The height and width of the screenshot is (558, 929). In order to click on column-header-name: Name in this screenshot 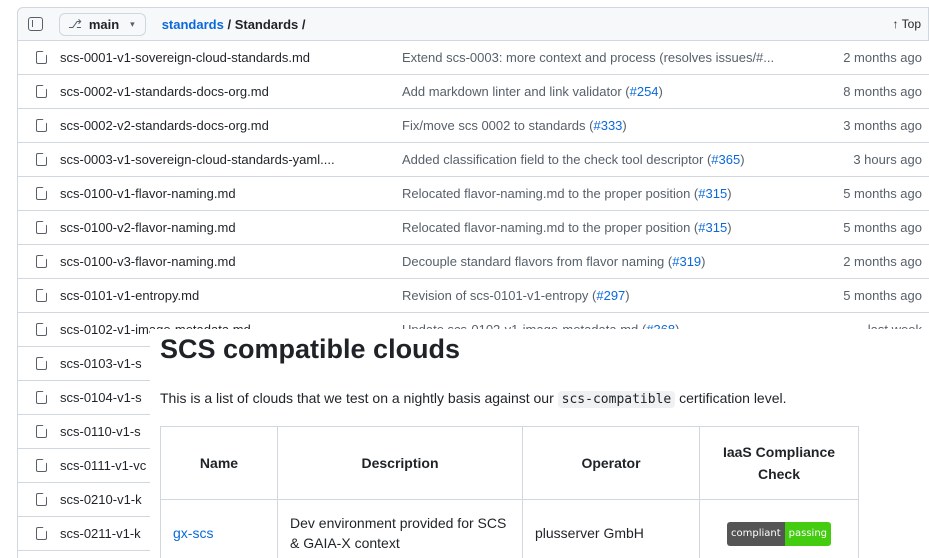, I will do `click(219, 463)`.